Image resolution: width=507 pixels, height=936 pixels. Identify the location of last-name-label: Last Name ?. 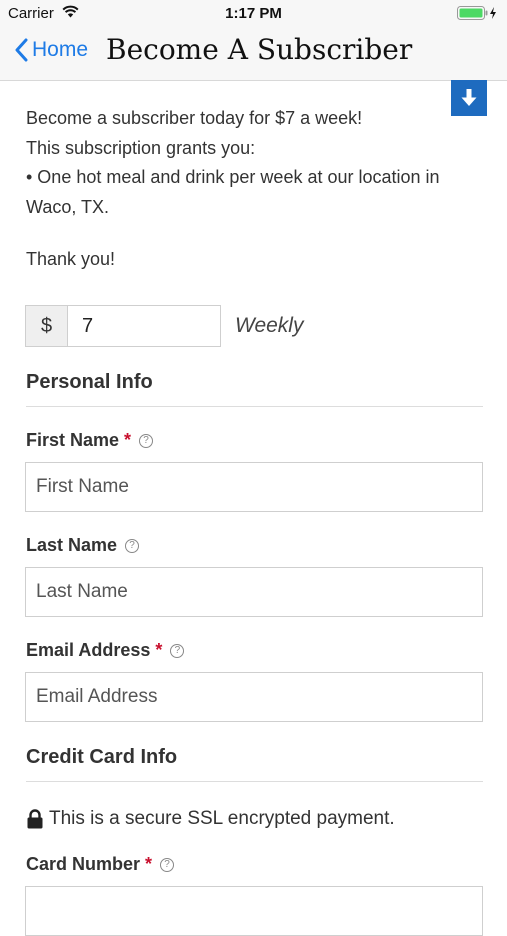
(83, 545).